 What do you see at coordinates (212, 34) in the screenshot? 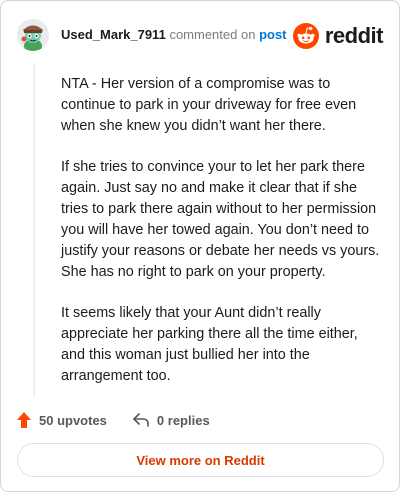
I see `commented-on-text: commented on` at bounding box center [212, 34].